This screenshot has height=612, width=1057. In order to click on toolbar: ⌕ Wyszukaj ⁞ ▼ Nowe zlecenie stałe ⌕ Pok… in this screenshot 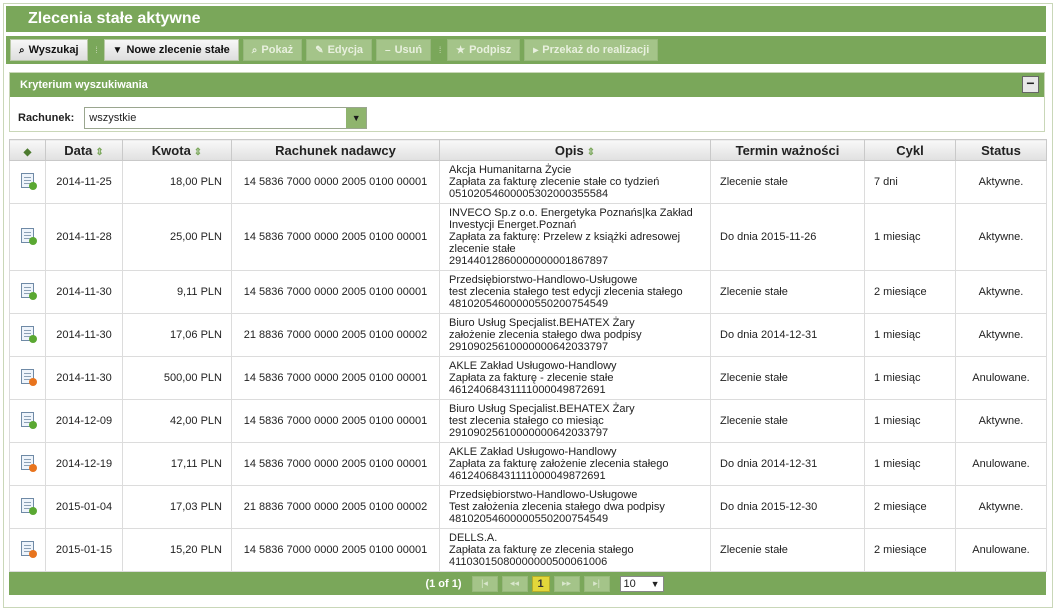, I will do `click(526, 50)`.